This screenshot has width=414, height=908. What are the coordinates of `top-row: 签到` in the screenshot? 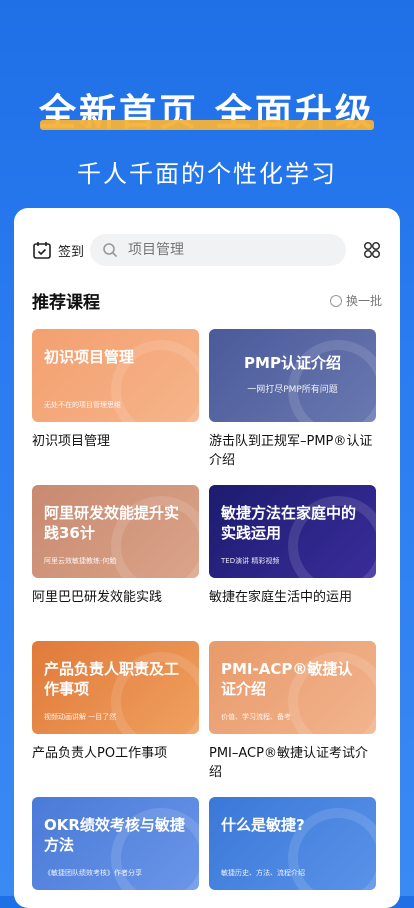 It's located at (207, 250).